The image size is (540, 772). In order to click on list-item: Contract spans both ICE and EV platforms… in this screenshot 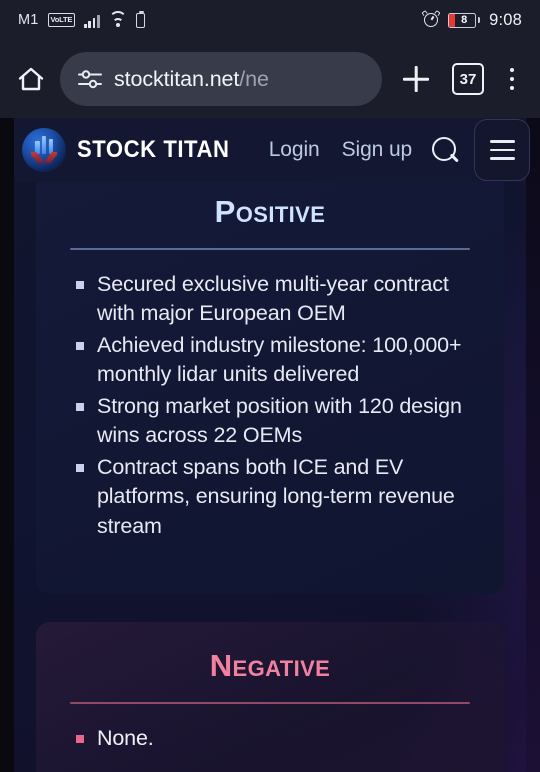, I will do `click(270, 497)`.